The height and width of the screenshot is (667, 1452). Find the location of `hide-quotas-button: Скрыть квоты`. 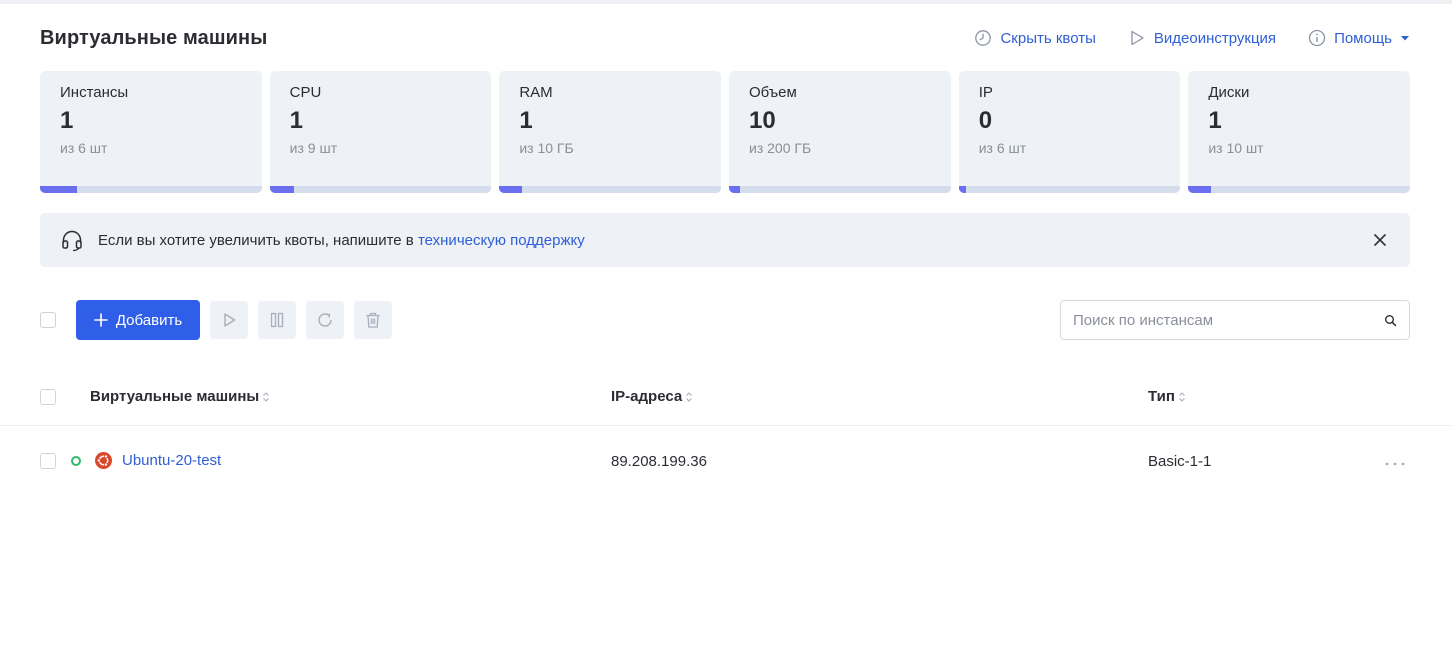

hide-quotas-button: Скрыть квоты is located at coordinates (1035, 38).